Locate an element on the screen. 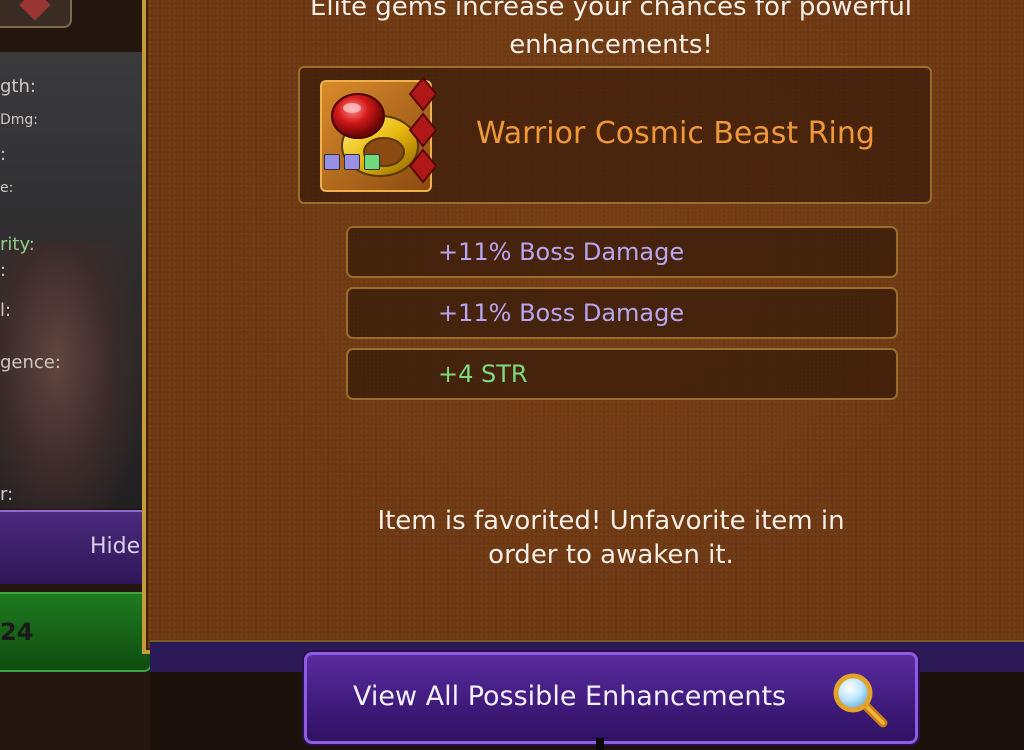 The image size is (1024, 750). magnifier-icon is located at coordinates (860, 700).